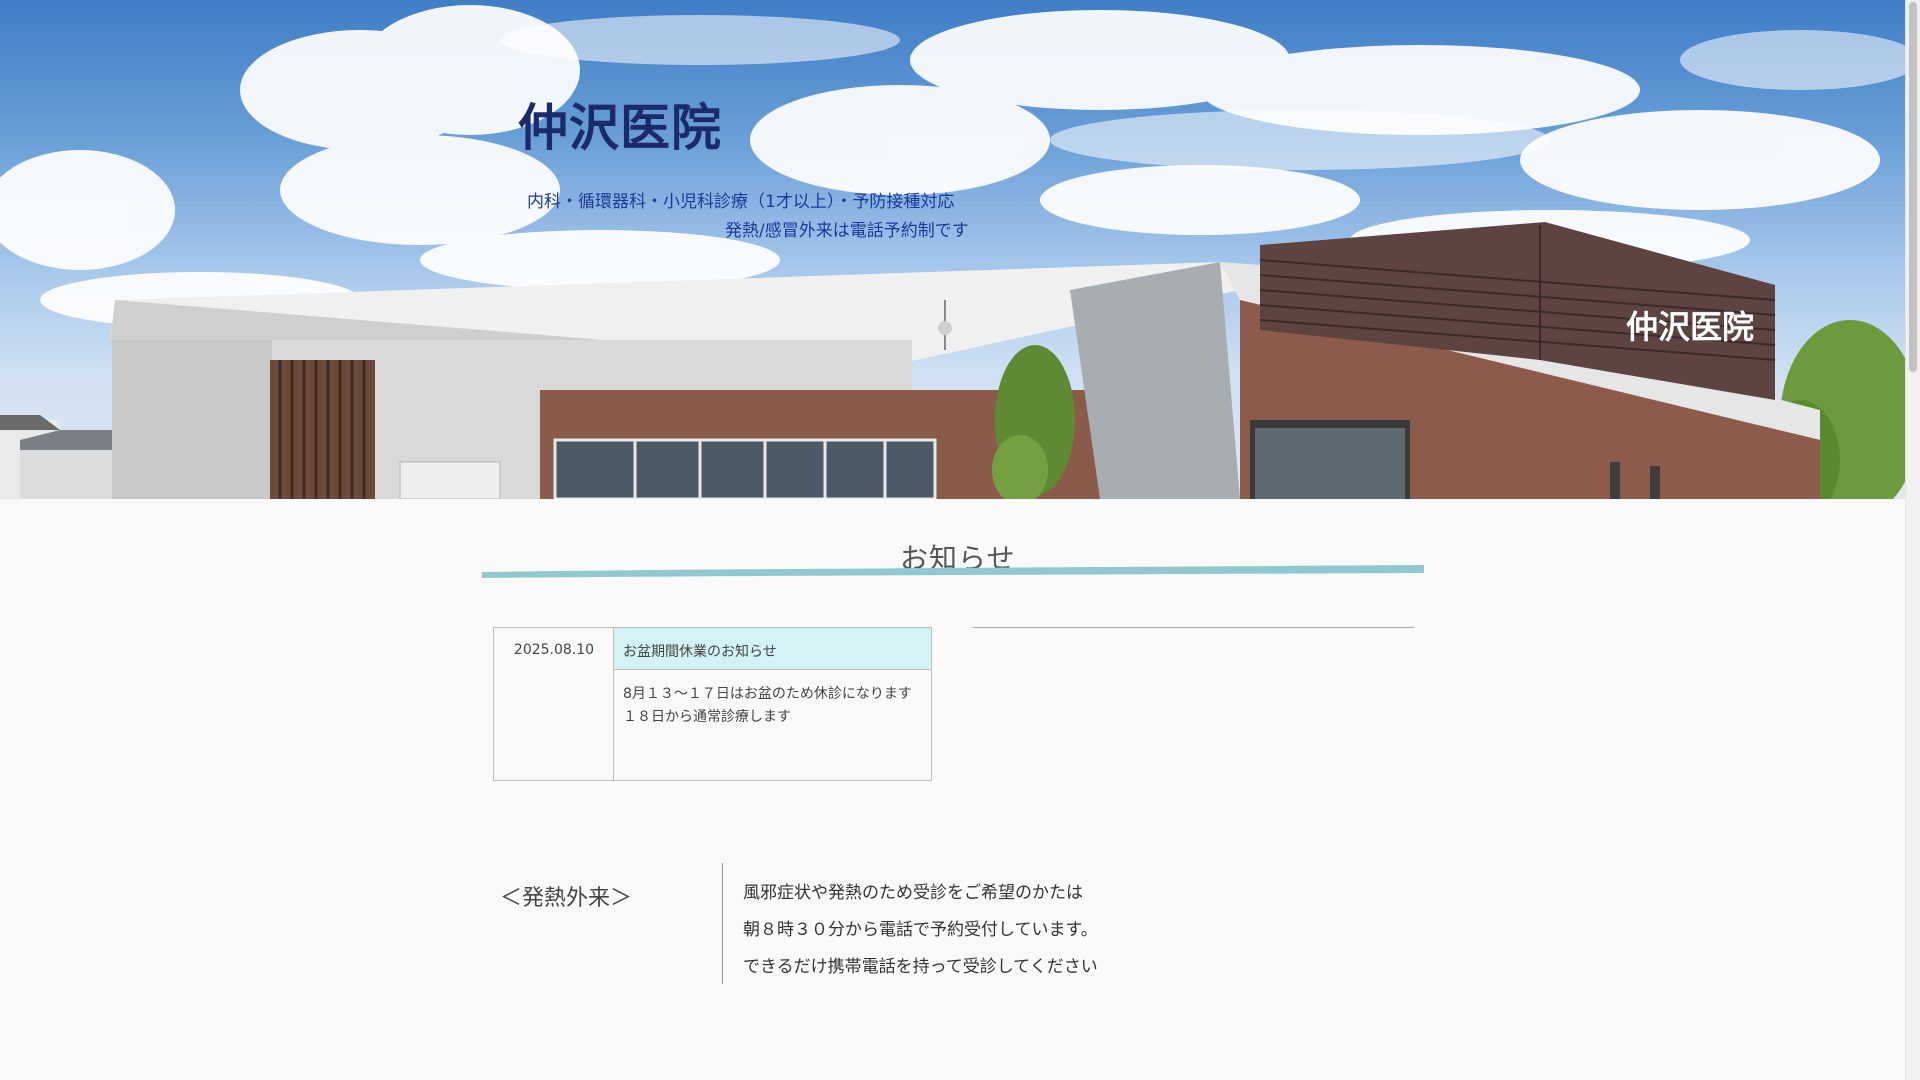  I want to click on news-title-cell: お盆期間休業のお知らせ, so click(772, 649).